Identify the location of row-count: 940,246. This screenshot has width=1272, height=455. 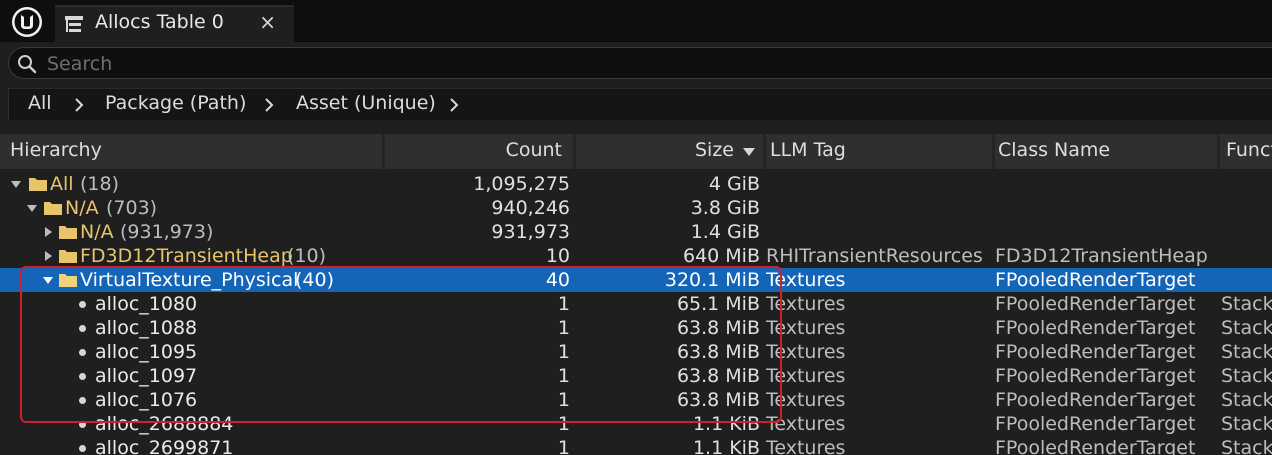
(530, 208).